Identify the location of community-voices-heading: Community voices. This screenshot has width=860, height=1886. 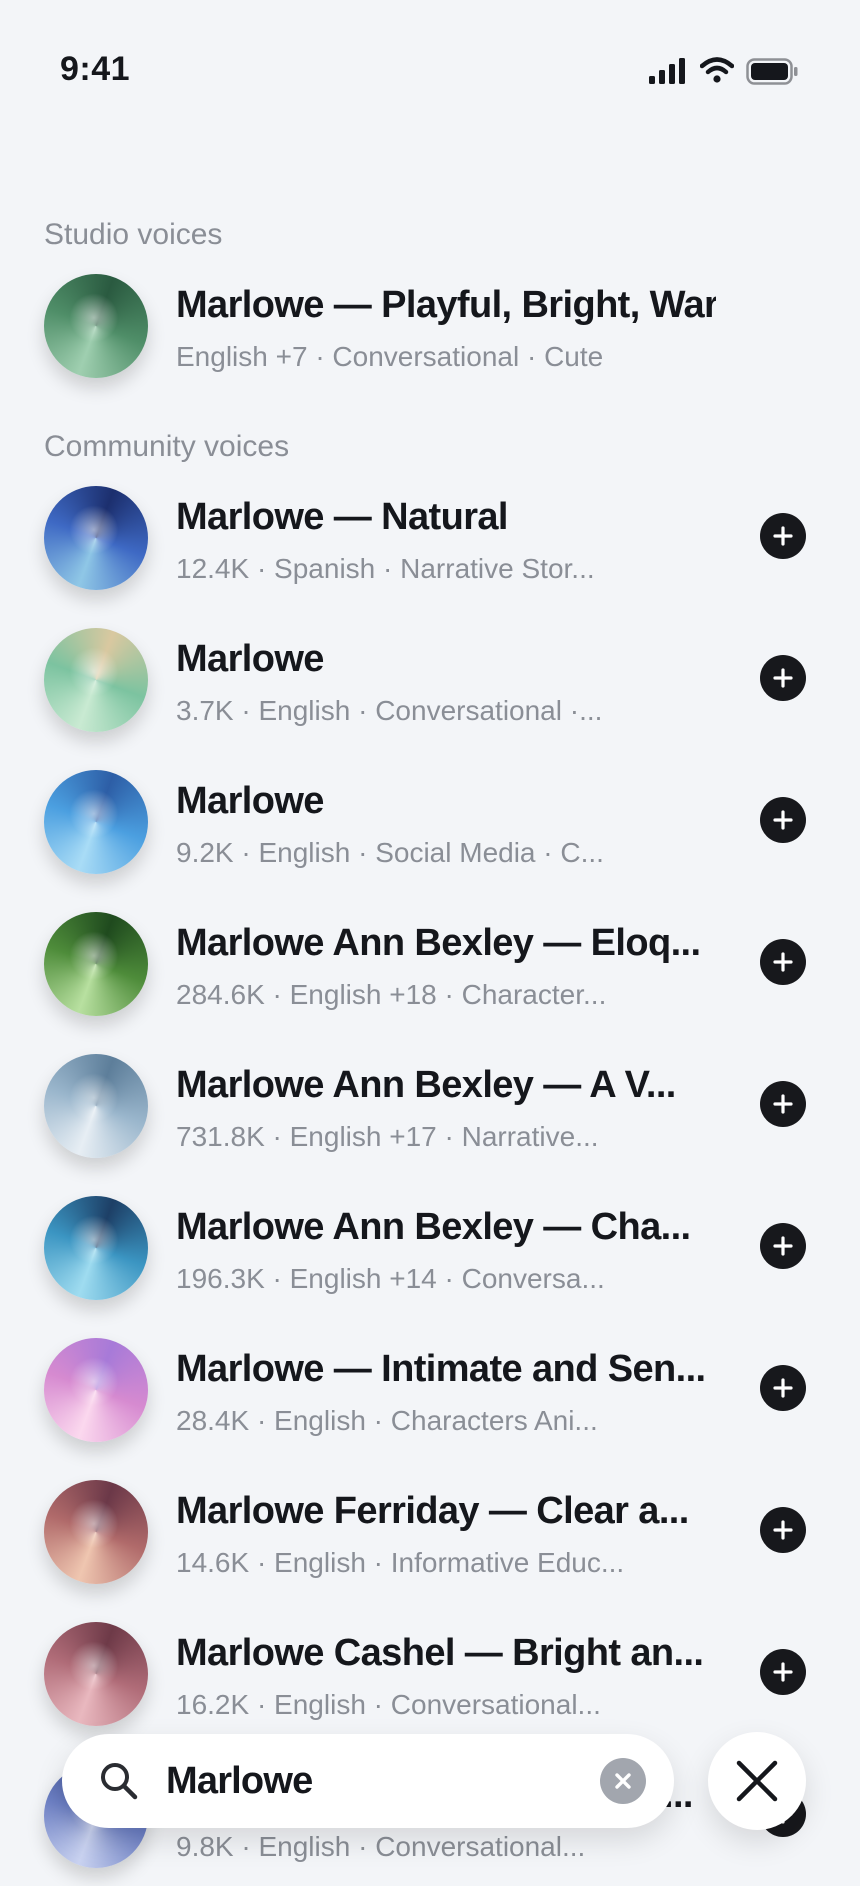
(167, 446).